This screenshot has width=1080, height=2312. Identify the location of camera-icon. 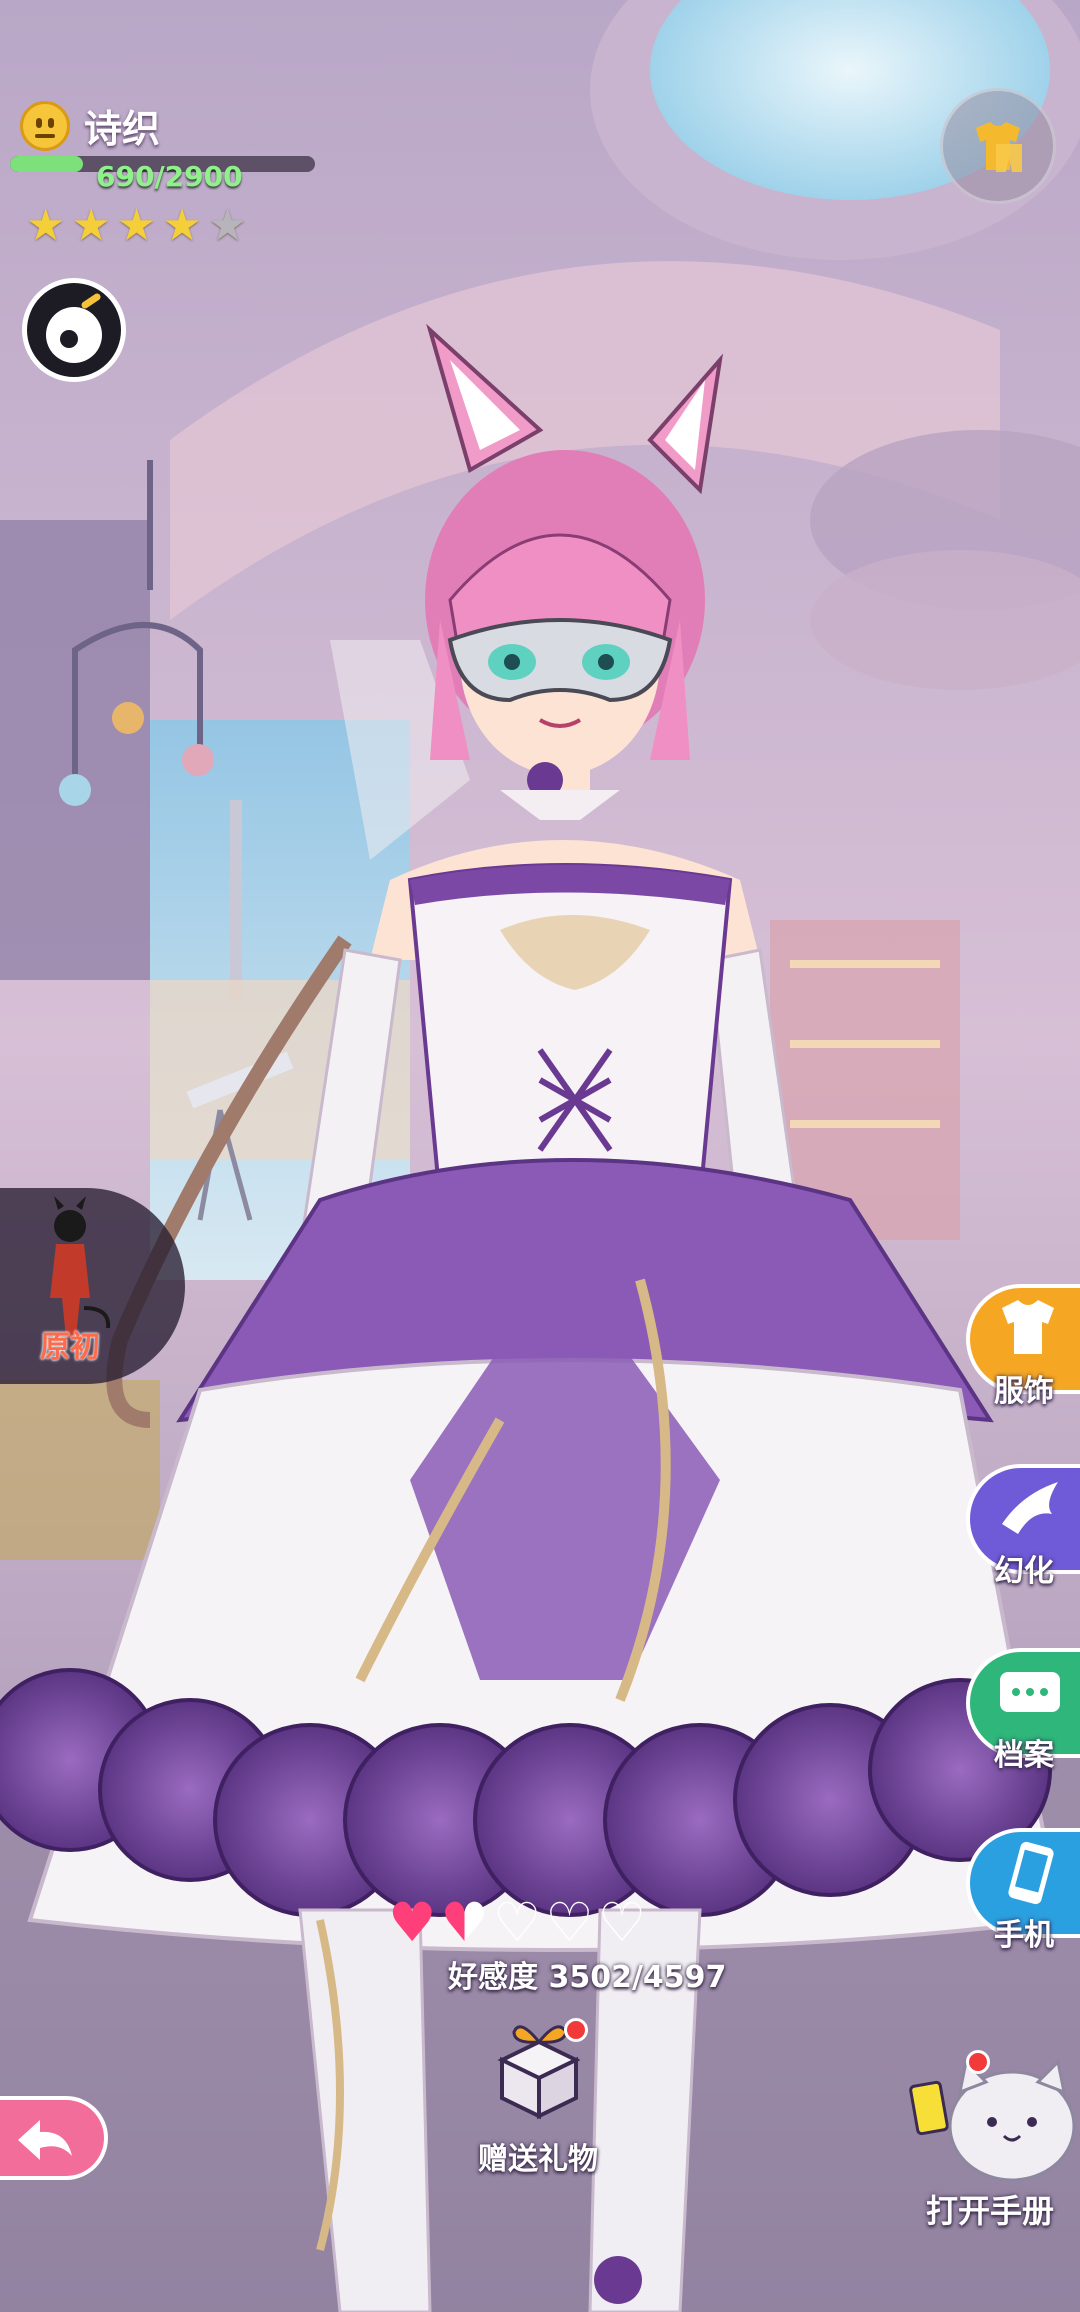
(74, 328).